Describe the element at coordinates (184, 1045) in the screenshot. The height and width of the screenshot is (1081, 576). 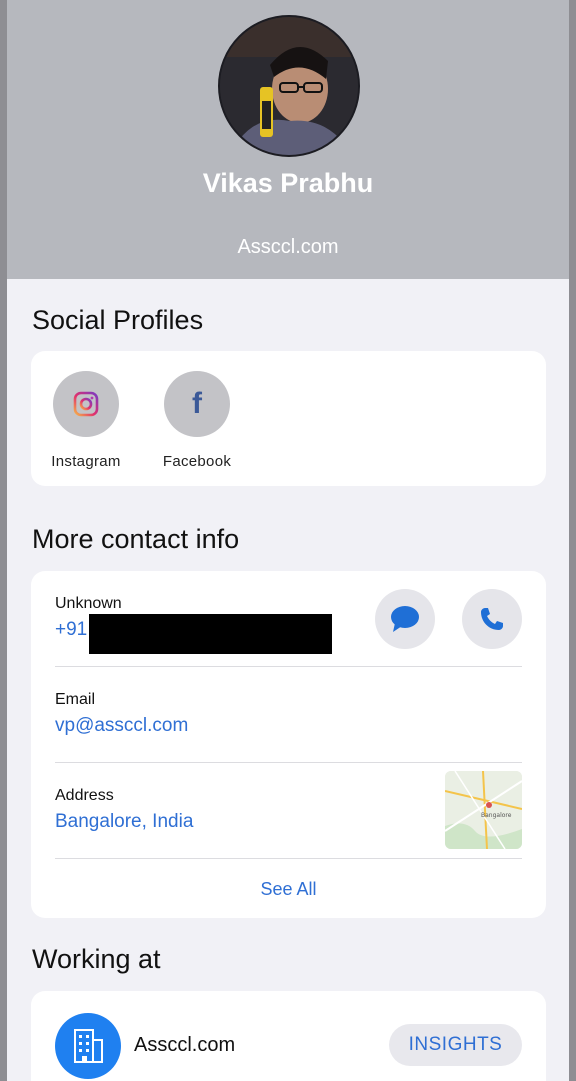
I see `work-company-name: Assccl.com` at that location.